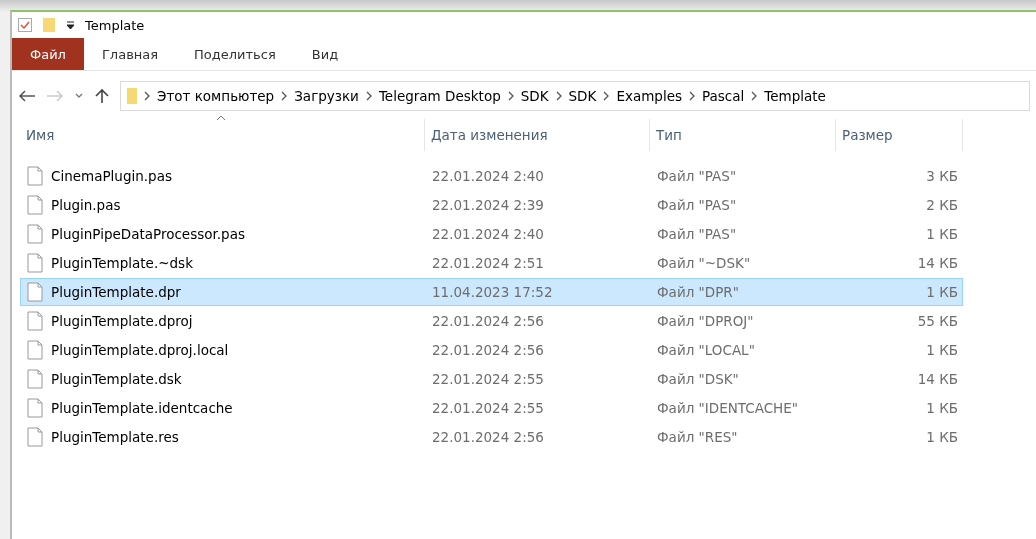 The image size is (1036, 539). Describe the element at coordinates (899, 135) in the screenshot. I see `column-header: Размер` at that location.